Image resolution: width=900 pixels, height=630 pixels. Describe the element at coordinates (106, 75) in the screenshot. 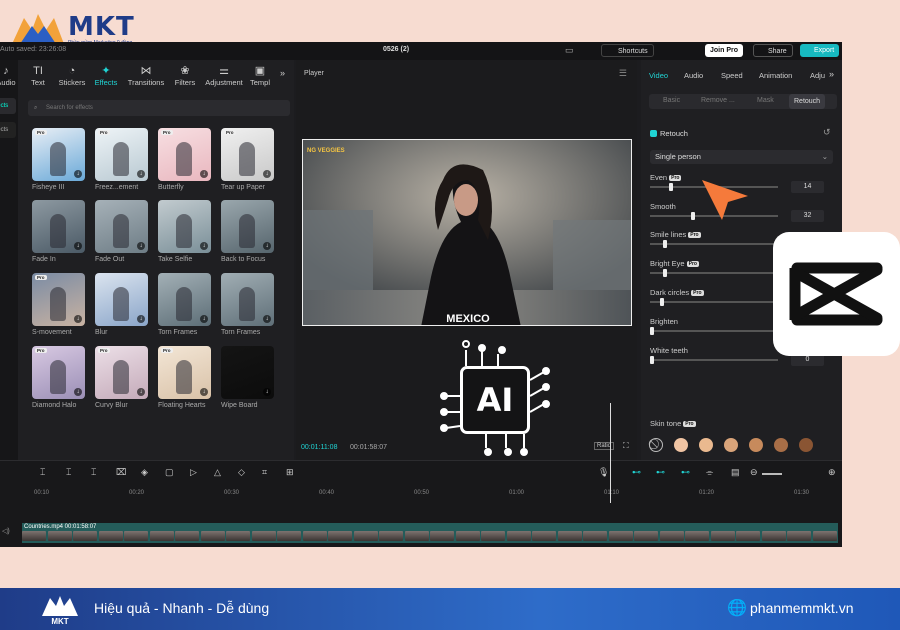

I see `tab-effects: ✦ Effects` at that location.